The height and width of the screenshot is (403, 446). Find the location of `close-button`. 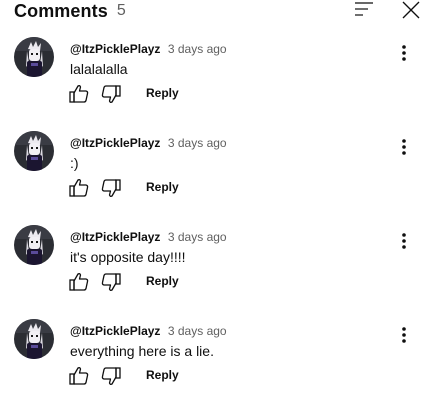

close-button is located at coordinates (411, 11).